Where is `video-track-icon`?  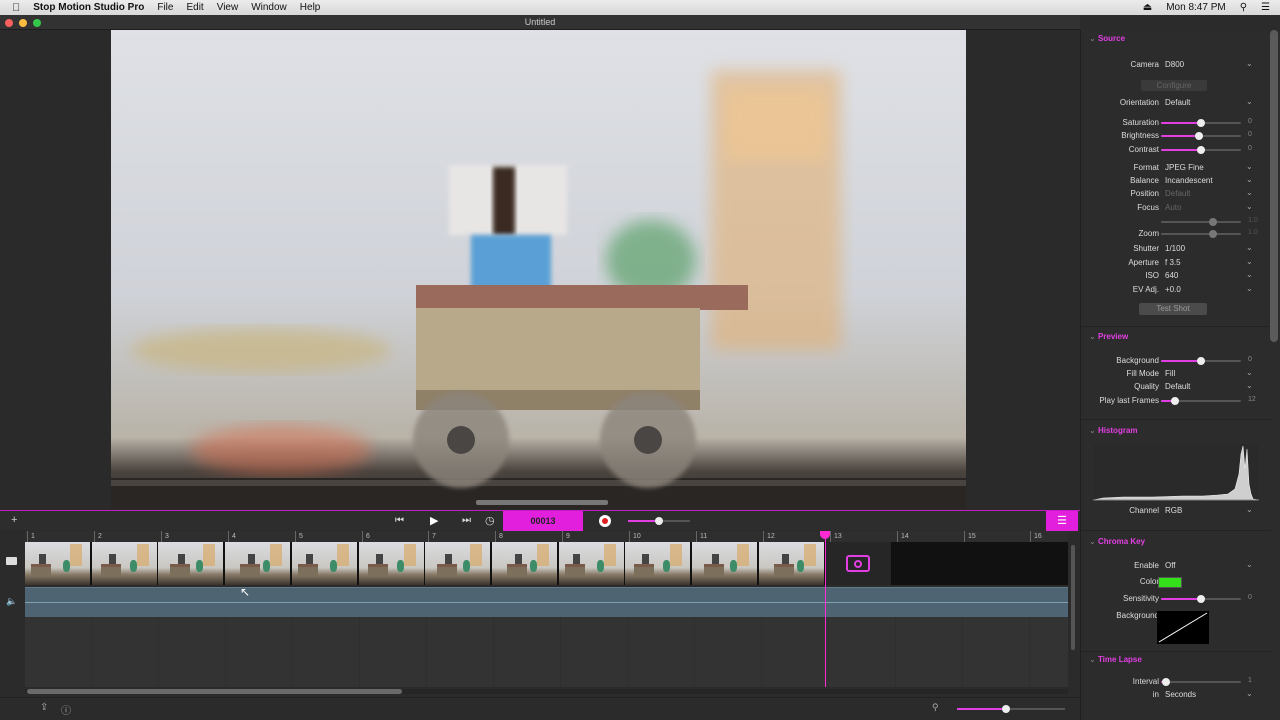
video-track-icon is located at coordinates (11, 561).